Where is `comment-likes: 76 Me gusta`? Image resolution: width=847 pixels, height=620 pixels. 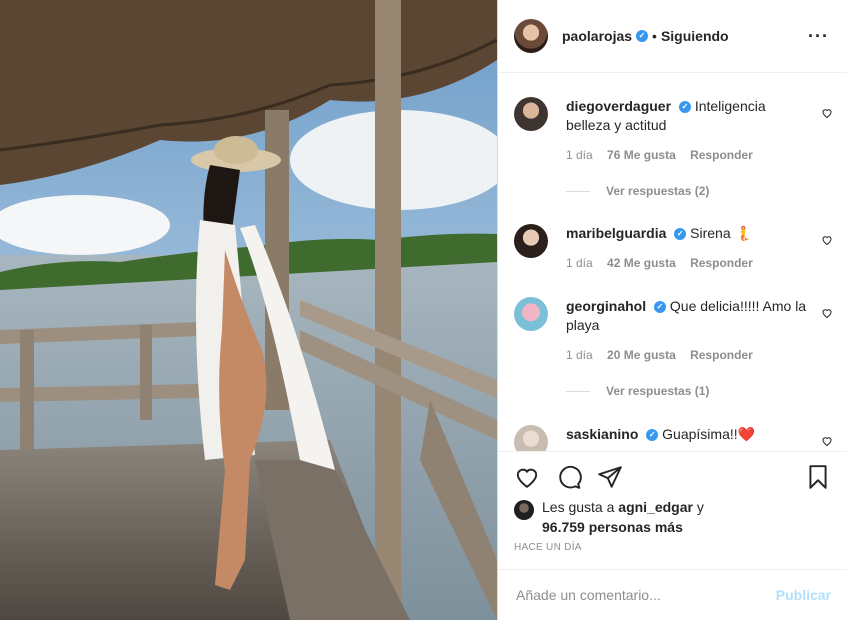
comment-likes: 76 Me gusta is located at coordinates (641, 155).